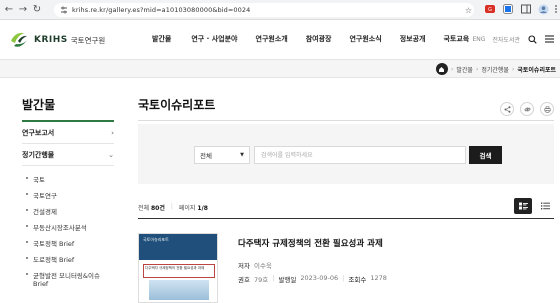 The image size is (560, 303). Describe the element at coordinates (357, 280) in the screenshot. I see `views-label: 조회수` at that location.